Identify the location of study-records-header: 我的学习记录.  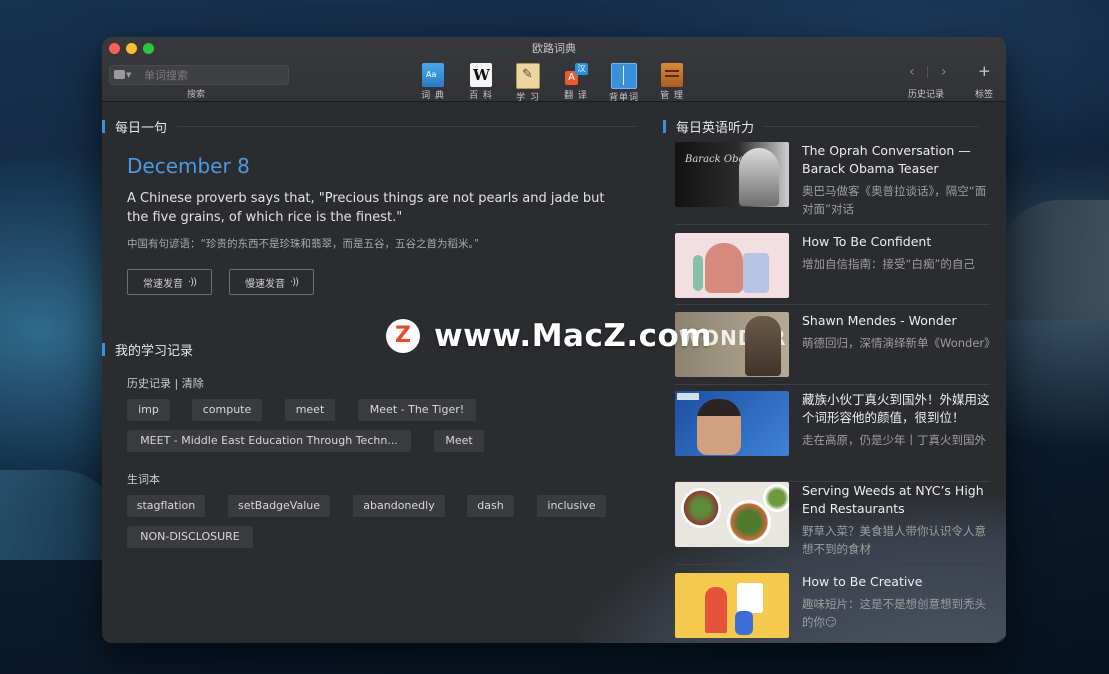
(147, 349).